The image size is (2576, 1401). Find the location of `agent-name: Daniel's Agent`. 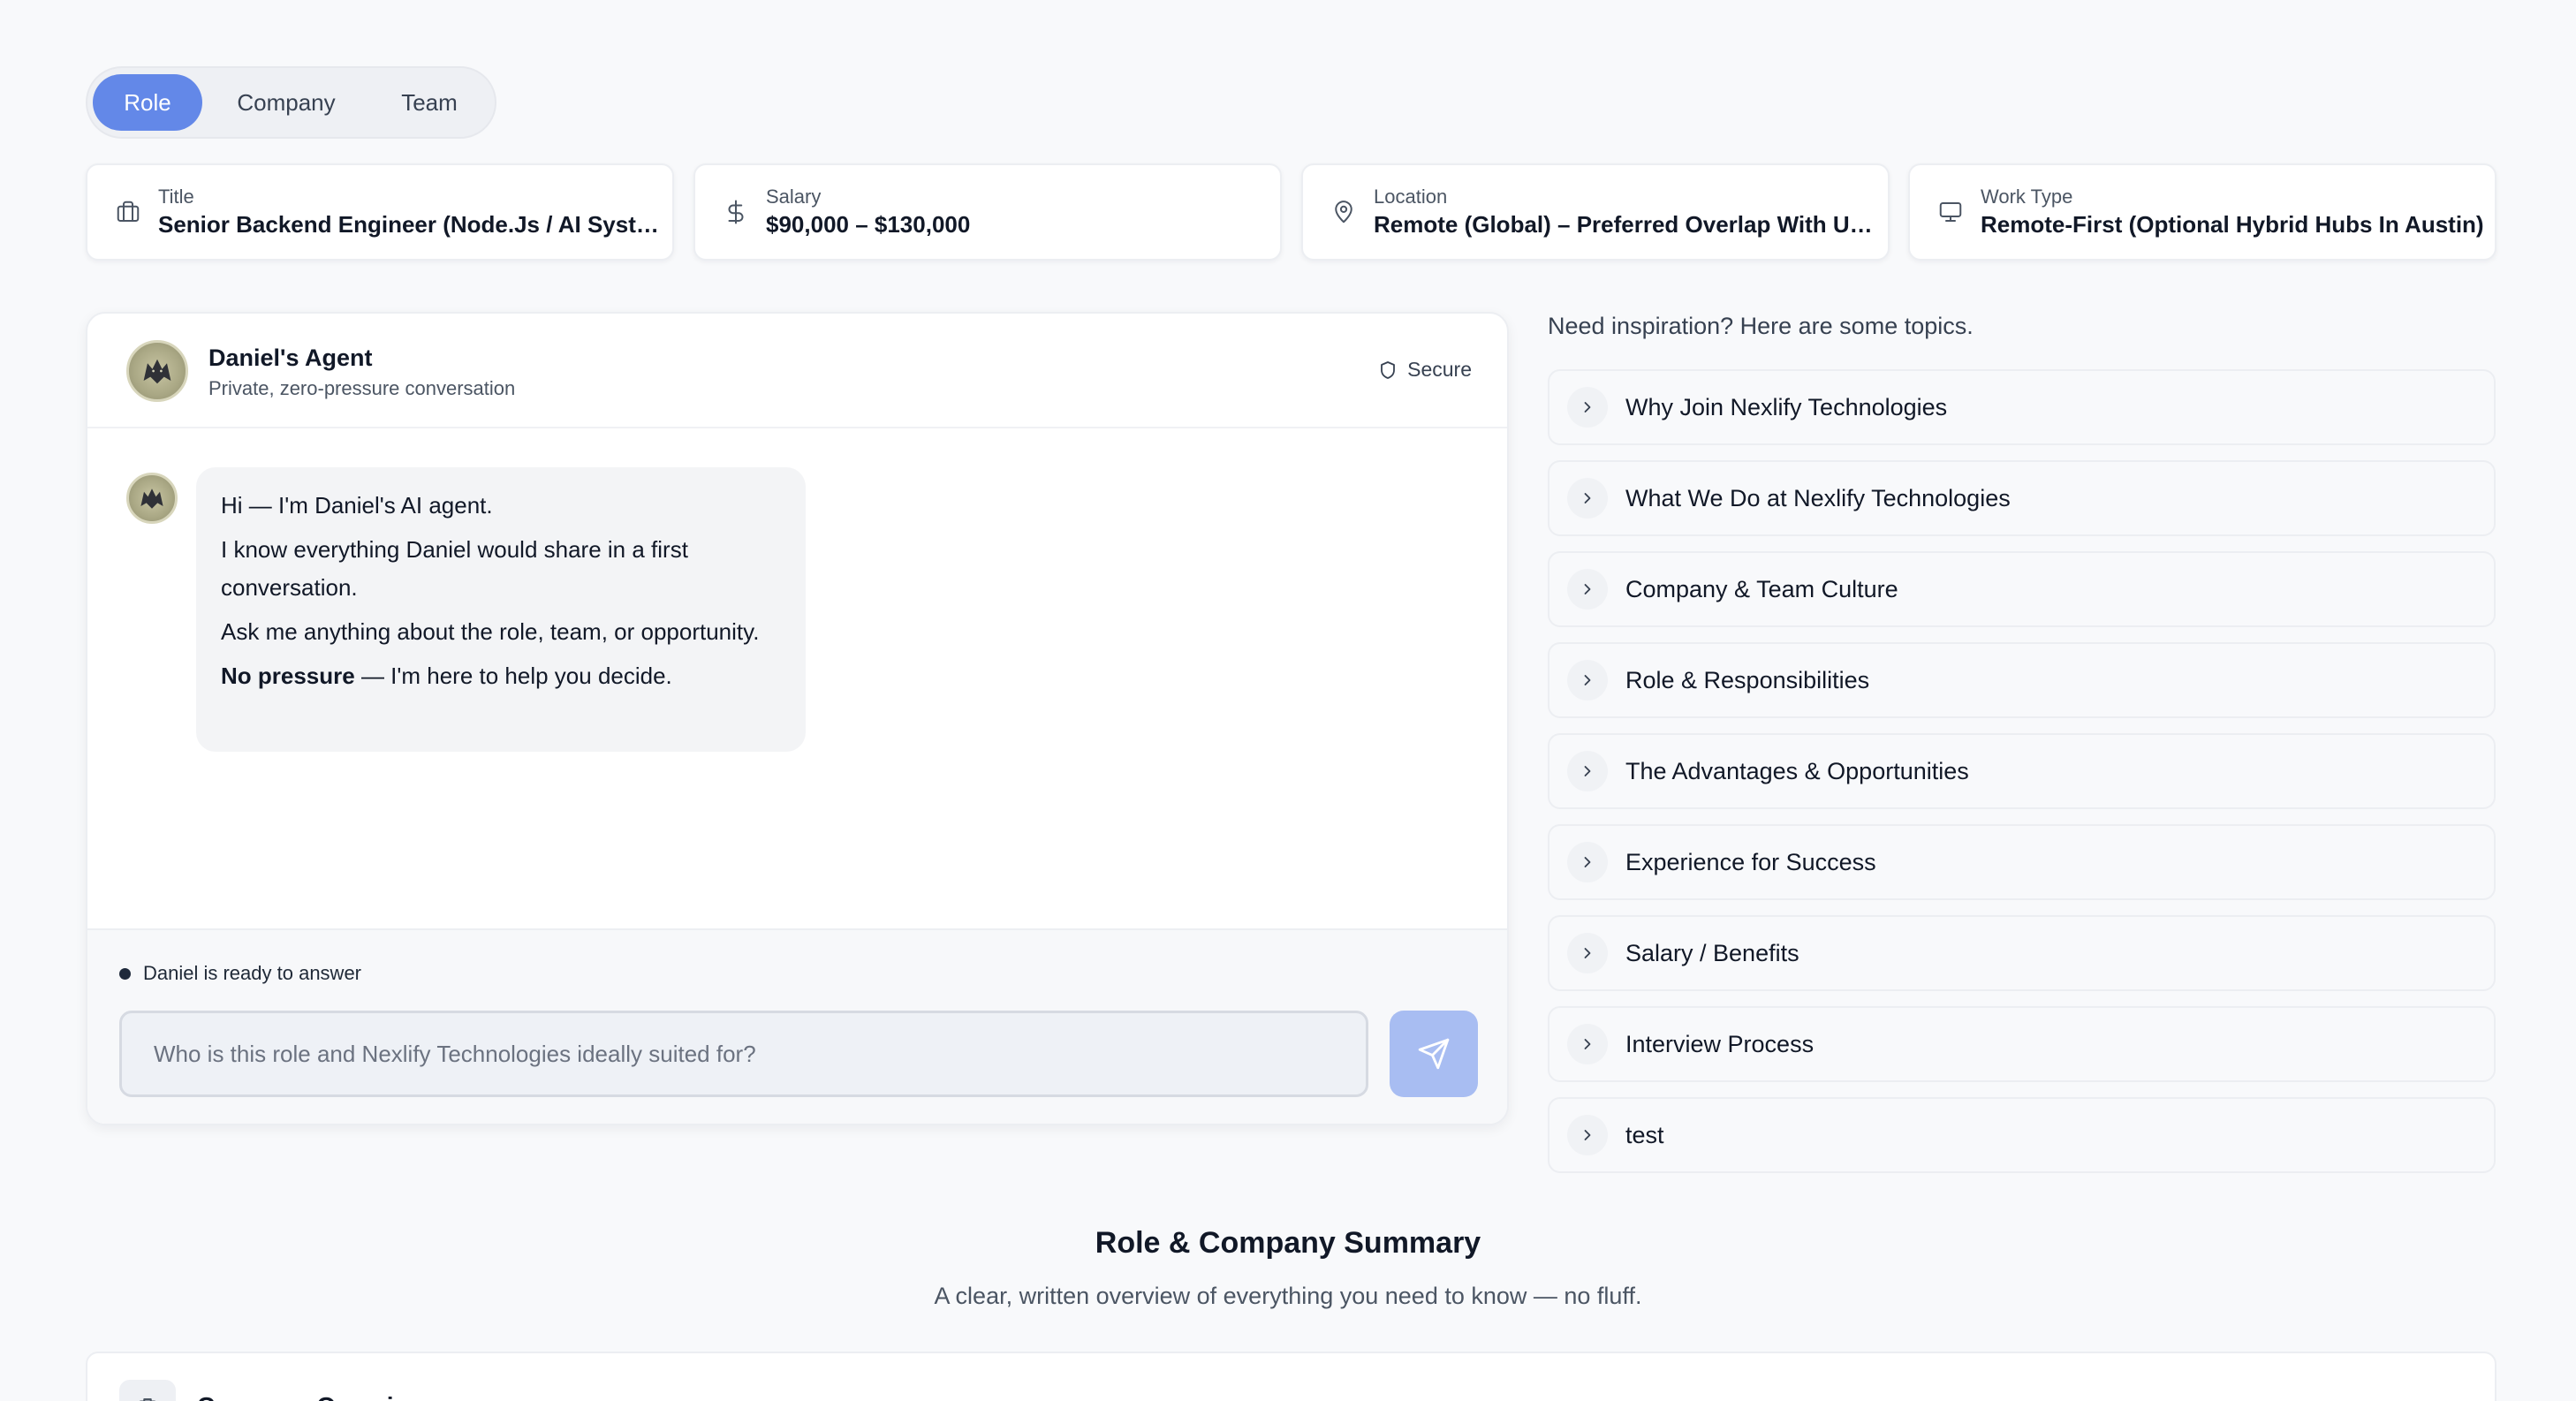

agent-name: Daniel's Agent is located at coordinates (291, 358).